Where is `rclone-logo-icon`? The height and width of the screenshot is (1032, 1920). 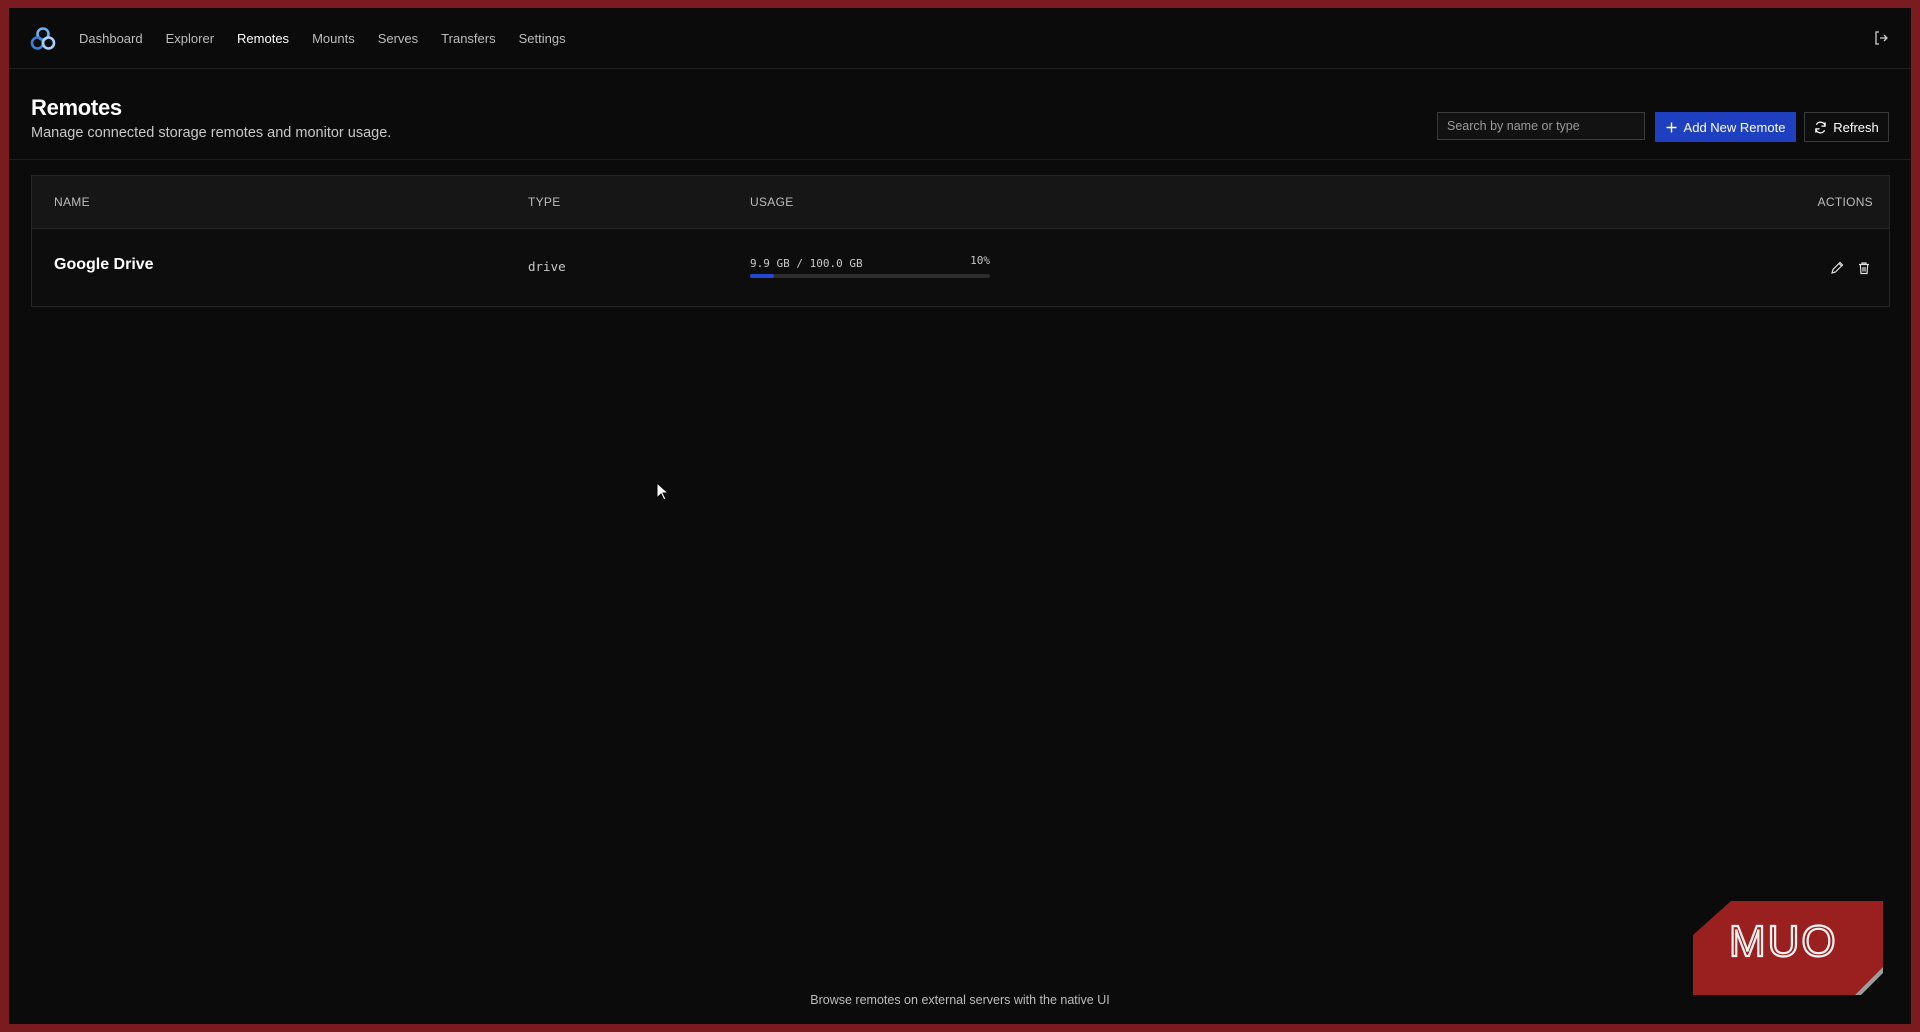 rclone-logo-icon is located at coordinates (43, 39).